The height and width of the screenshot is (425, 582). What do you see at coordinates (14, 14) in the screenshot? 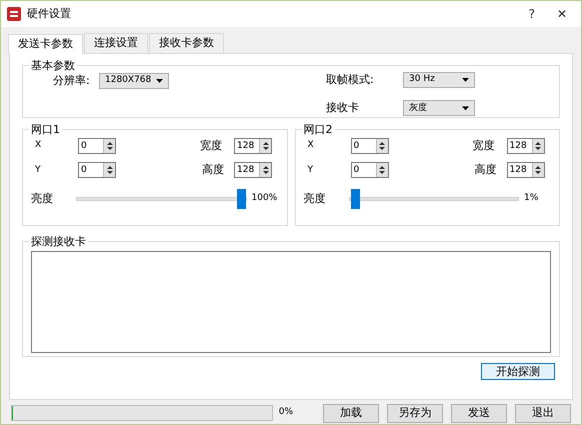
I see `app-logo-icon` at bounding box center [14, 14].